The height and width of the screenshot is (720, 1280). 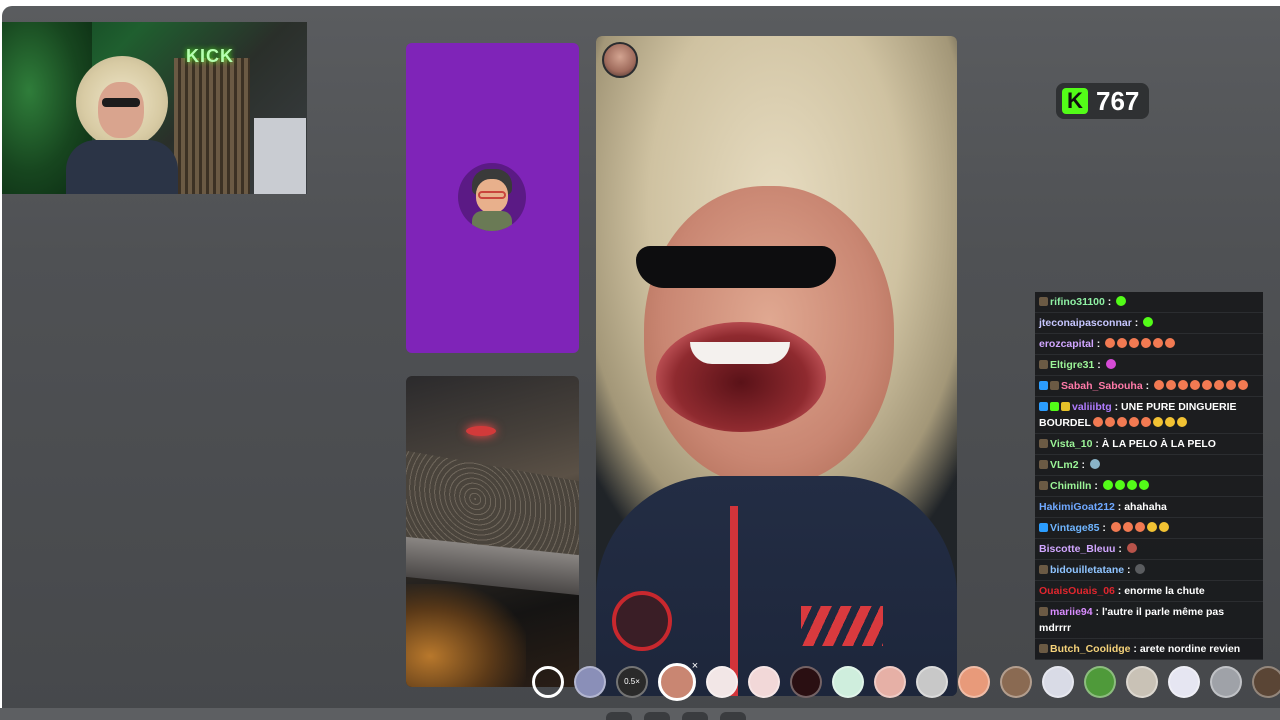 What do you see at coordinates (932, 682) in the screenshot?
I see `filter-shades-button` at bounding box center [932, 682].